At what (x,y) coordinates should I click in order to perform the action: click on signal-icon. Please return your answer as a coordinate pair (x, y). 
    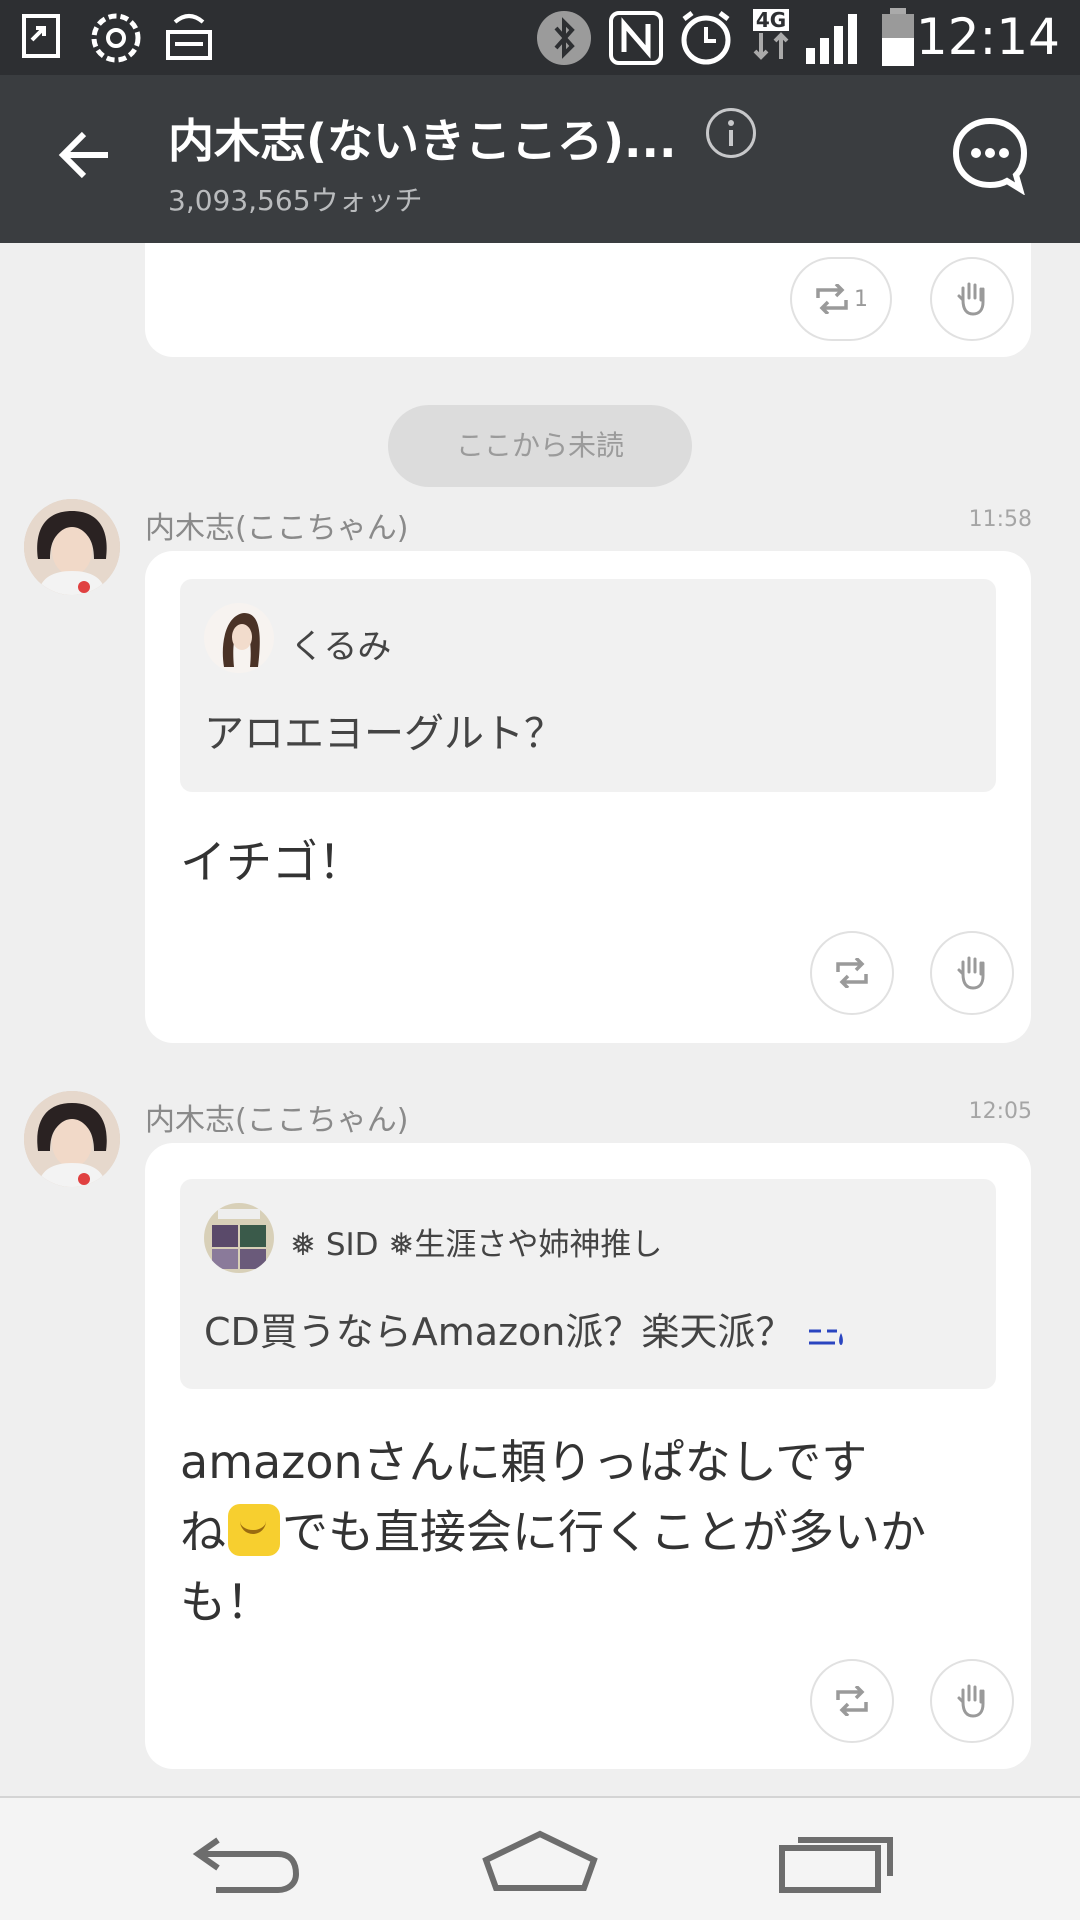
    Looking at the image, I should click on (833, 38).